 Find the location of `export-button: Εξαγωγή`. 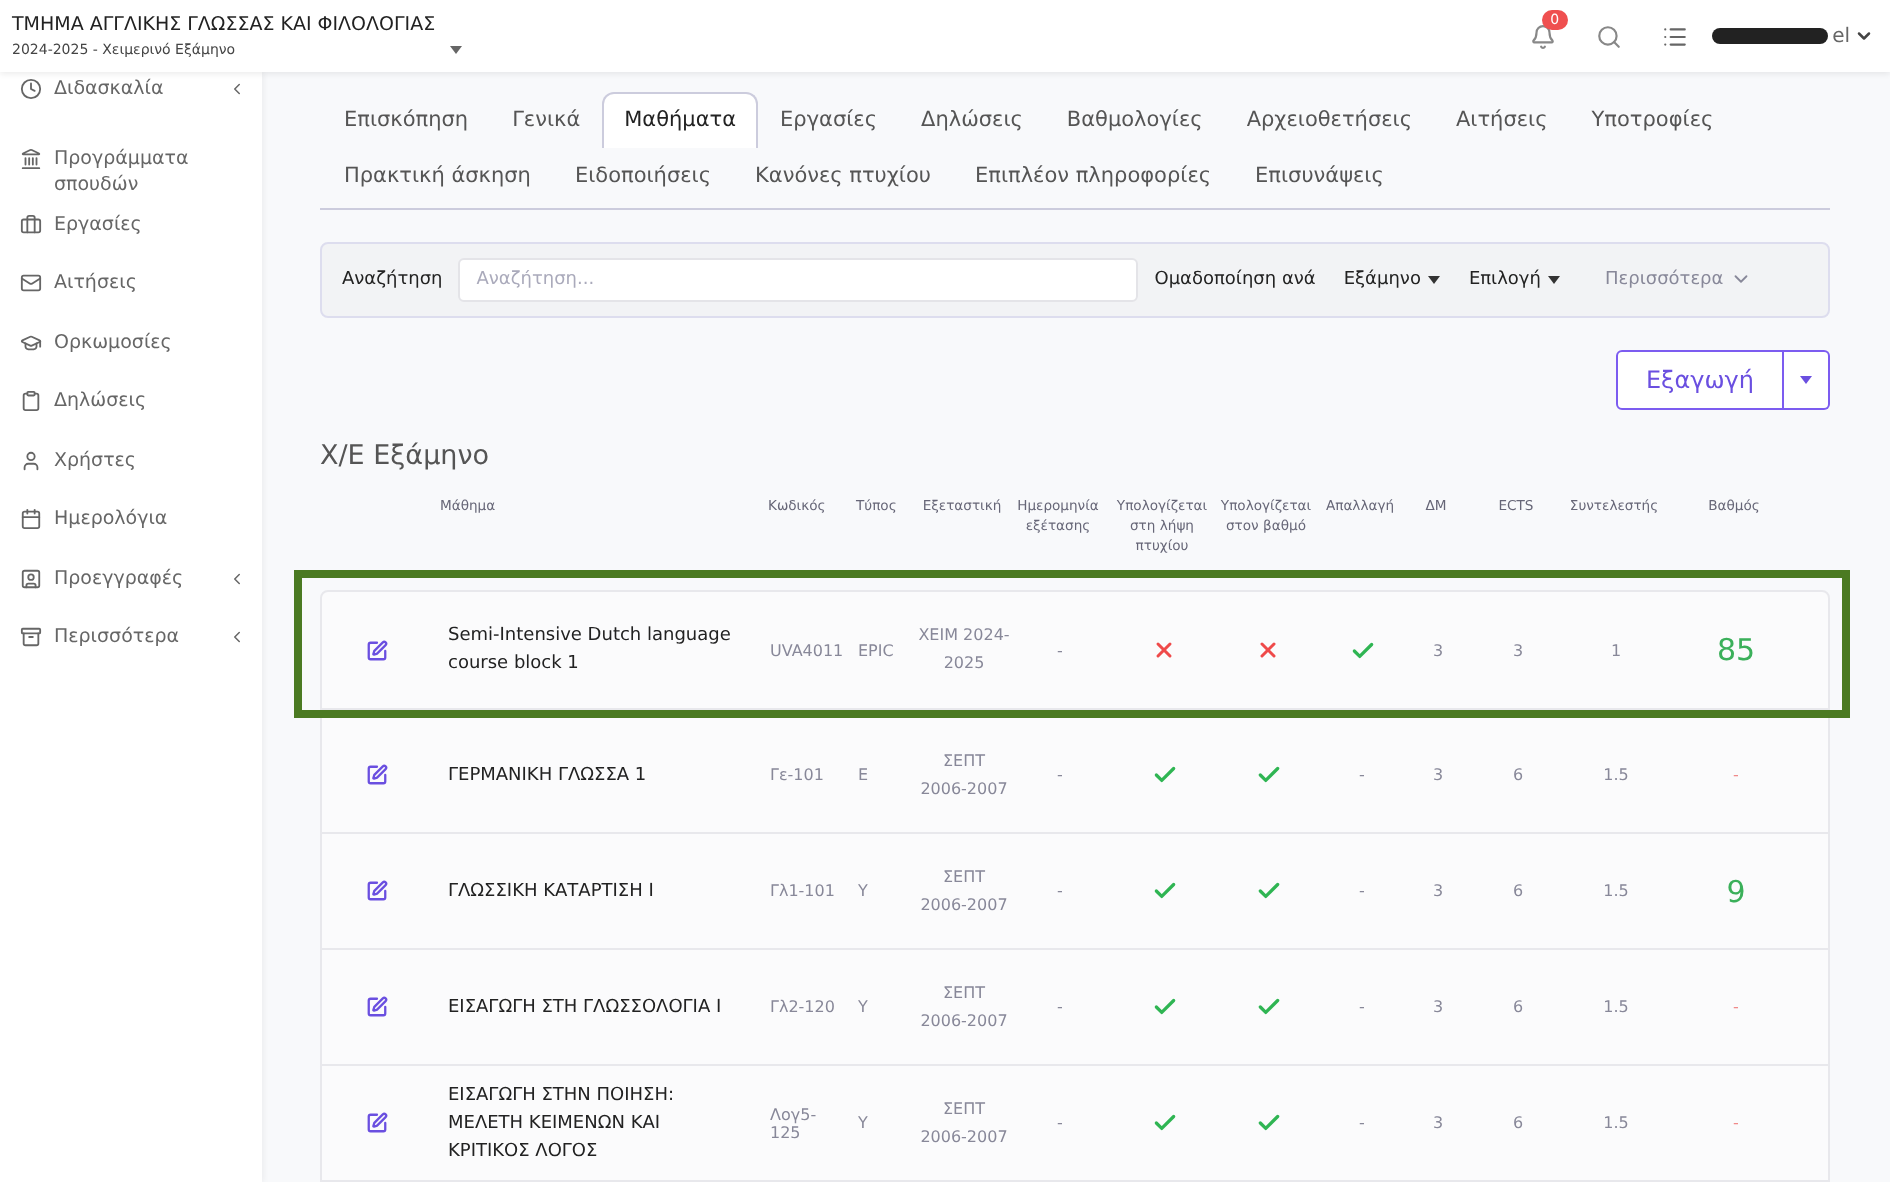

export-button: Εξαγωγή is located at coordinates (1699, 379).